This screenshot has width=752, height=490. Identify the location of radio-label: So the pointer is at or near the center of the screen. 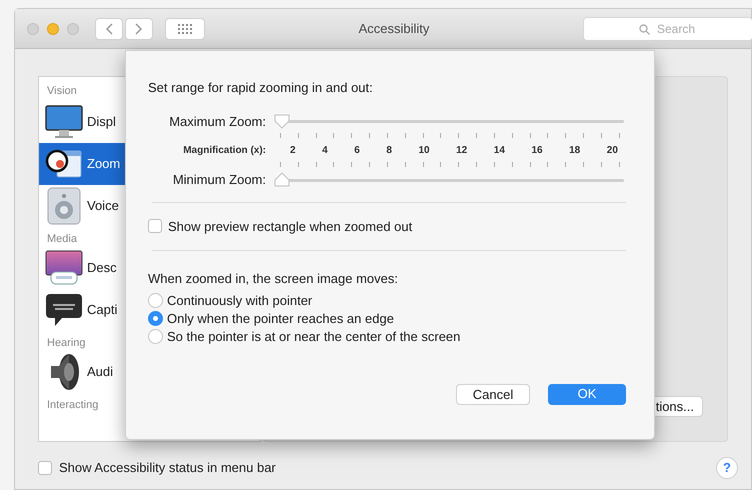
(313, 337).